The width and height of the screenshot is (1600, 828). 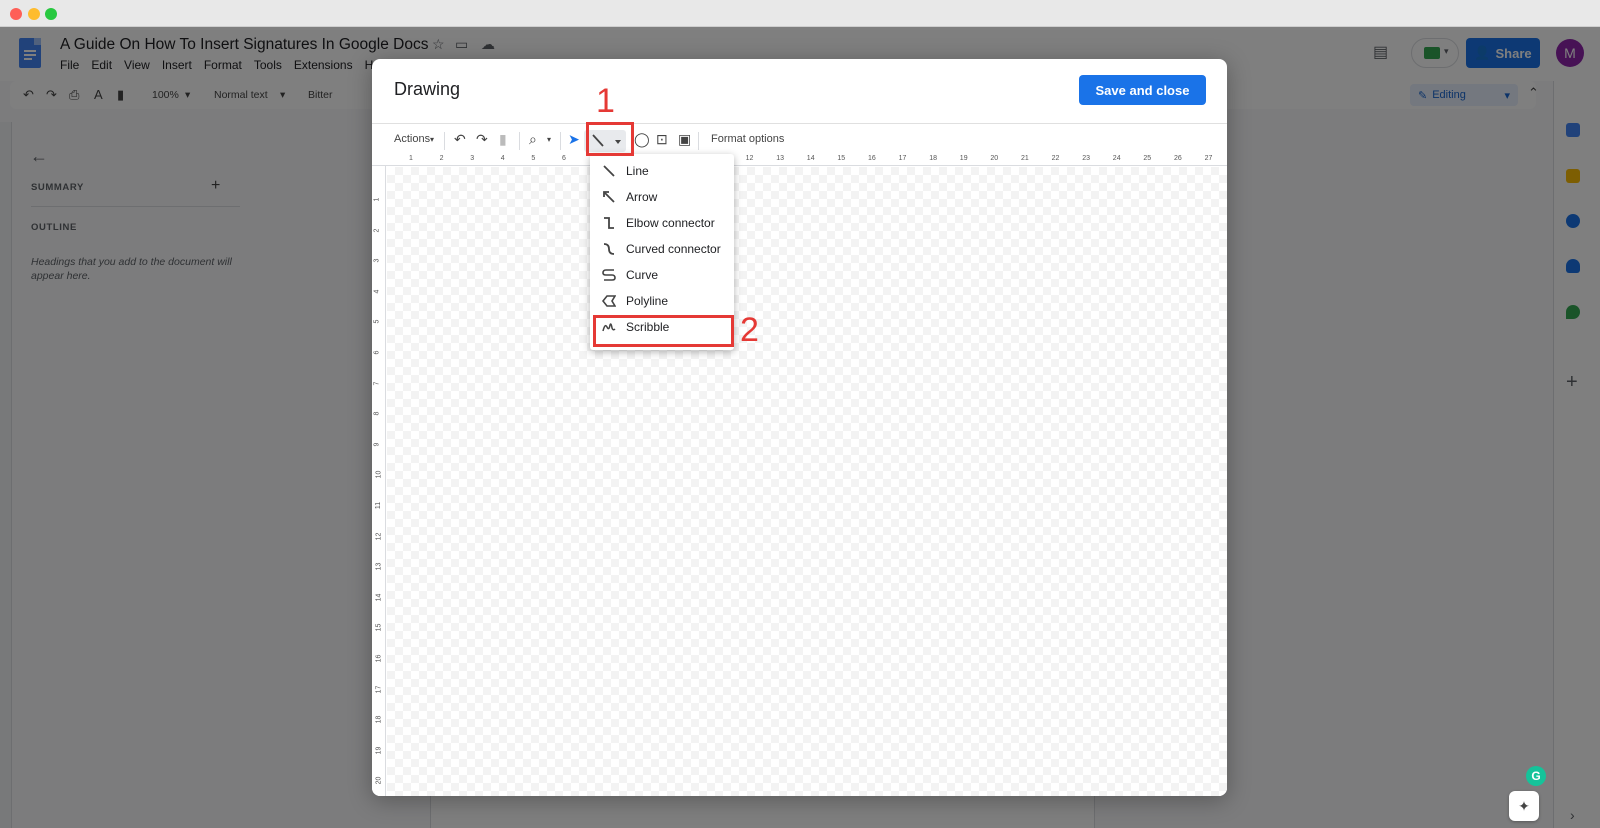 What do you see at coordinates (749, 330) in the screenshot?
I see `annotation-number-2: 2` at bounding box center [749, 330].